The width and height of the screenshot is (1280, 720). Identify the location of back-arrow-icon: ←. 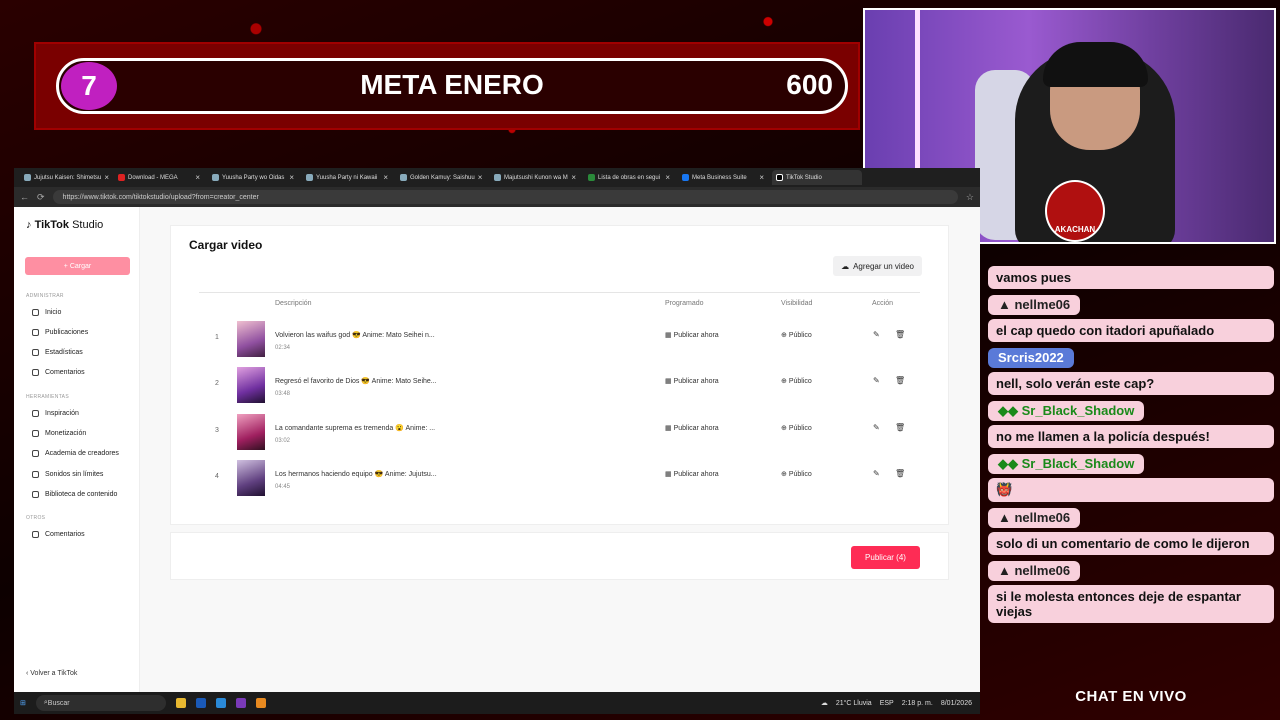
(24, 197).